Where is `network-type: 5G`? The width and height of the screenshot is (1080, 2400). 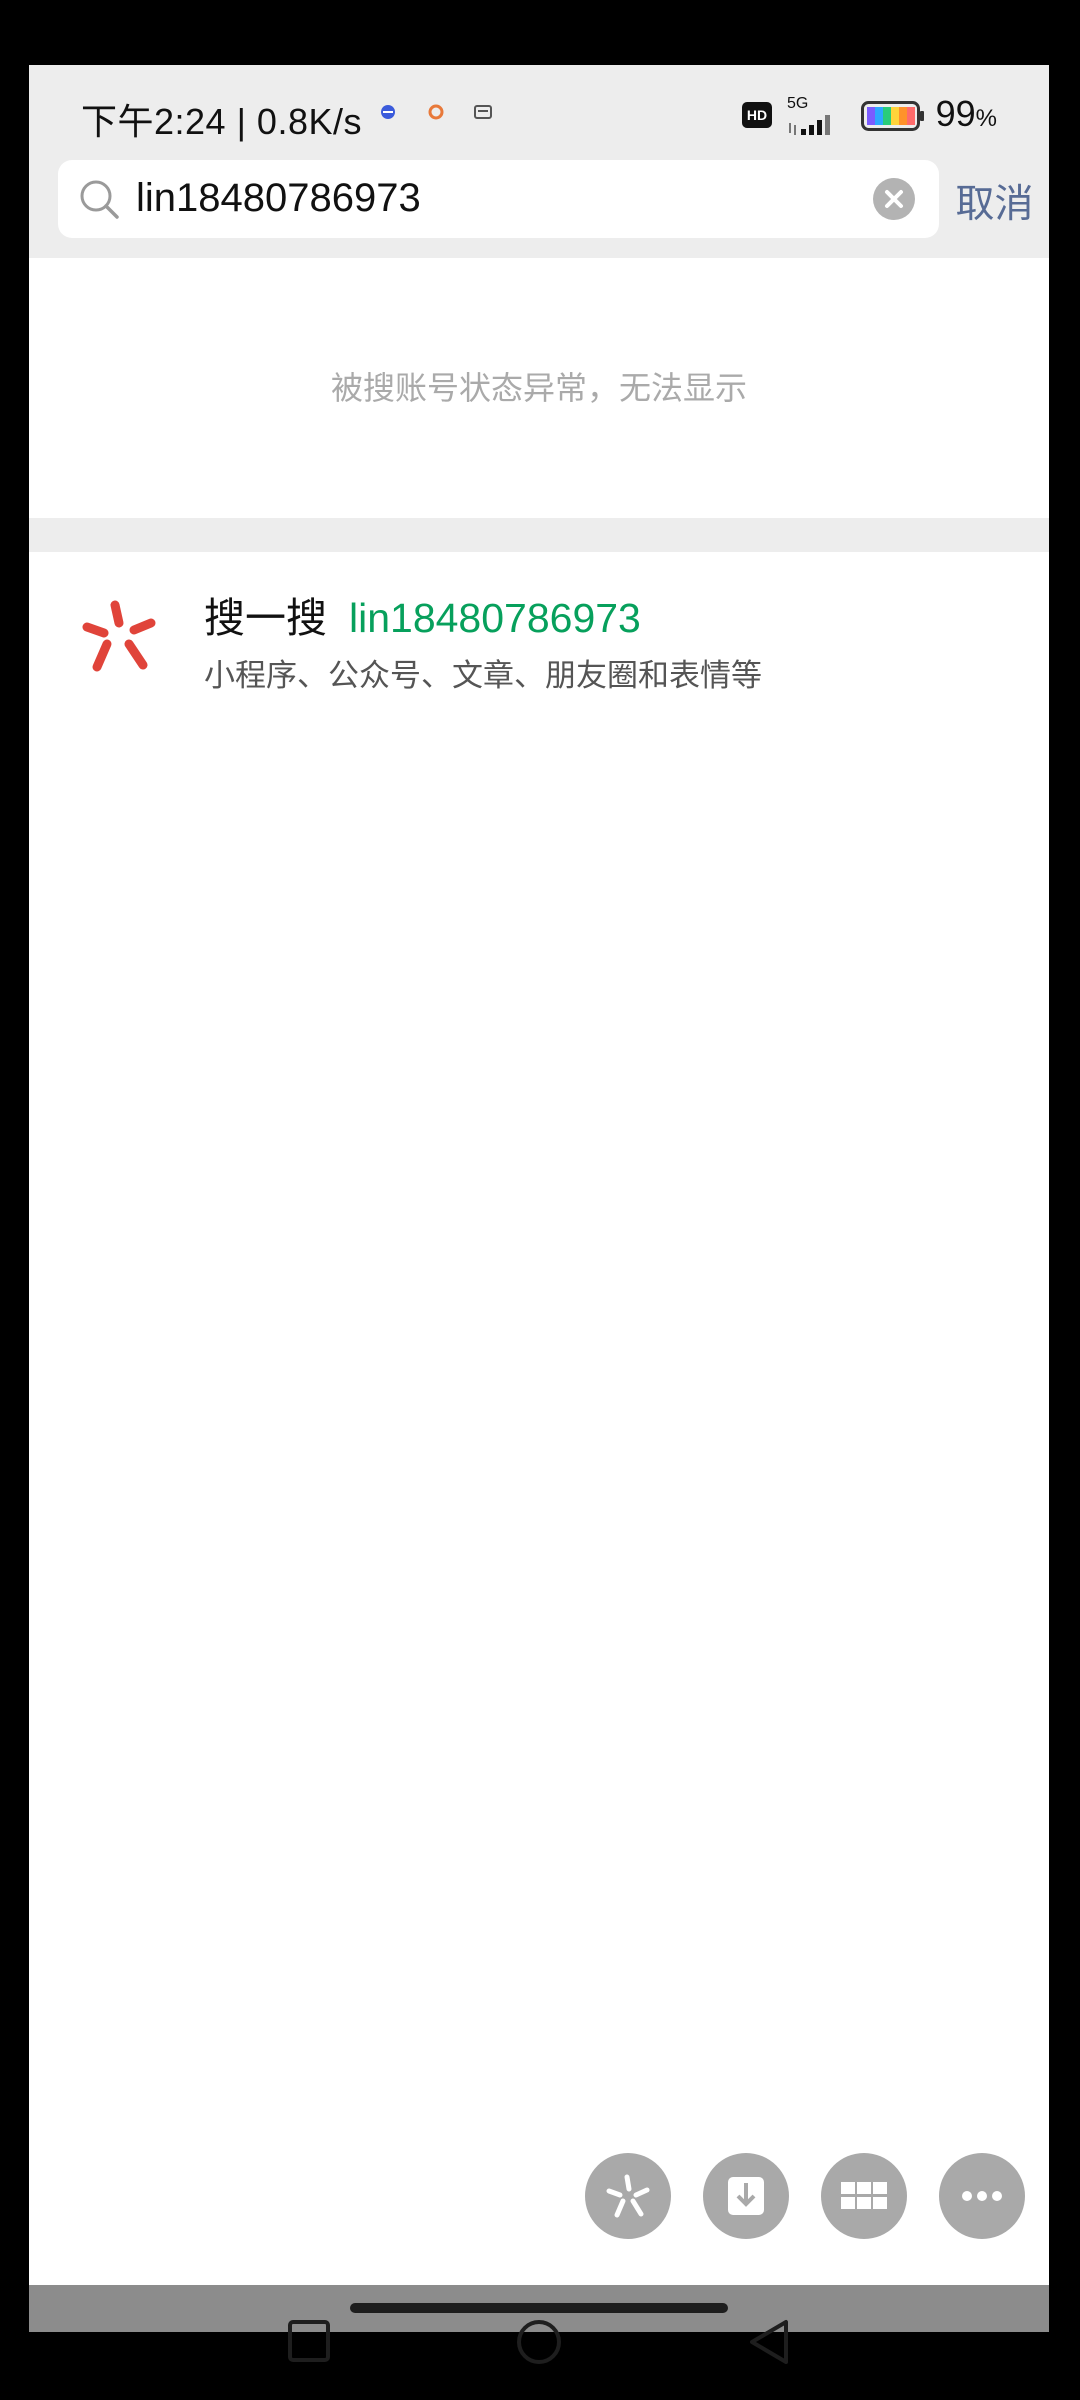
network-type: 5G is located at coordinates (798, 103).